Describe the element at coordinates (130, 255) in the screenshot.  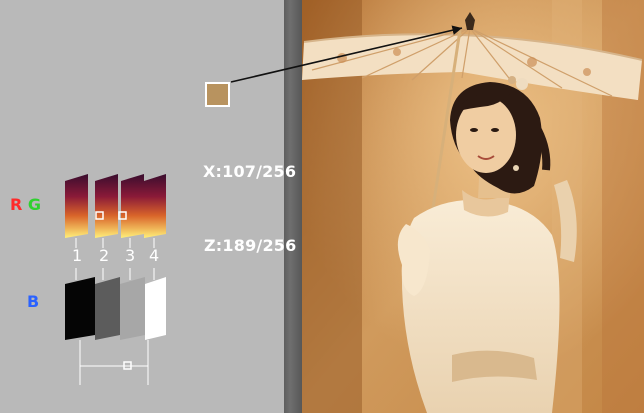
I see `gradient-number-3: 3` at that location.